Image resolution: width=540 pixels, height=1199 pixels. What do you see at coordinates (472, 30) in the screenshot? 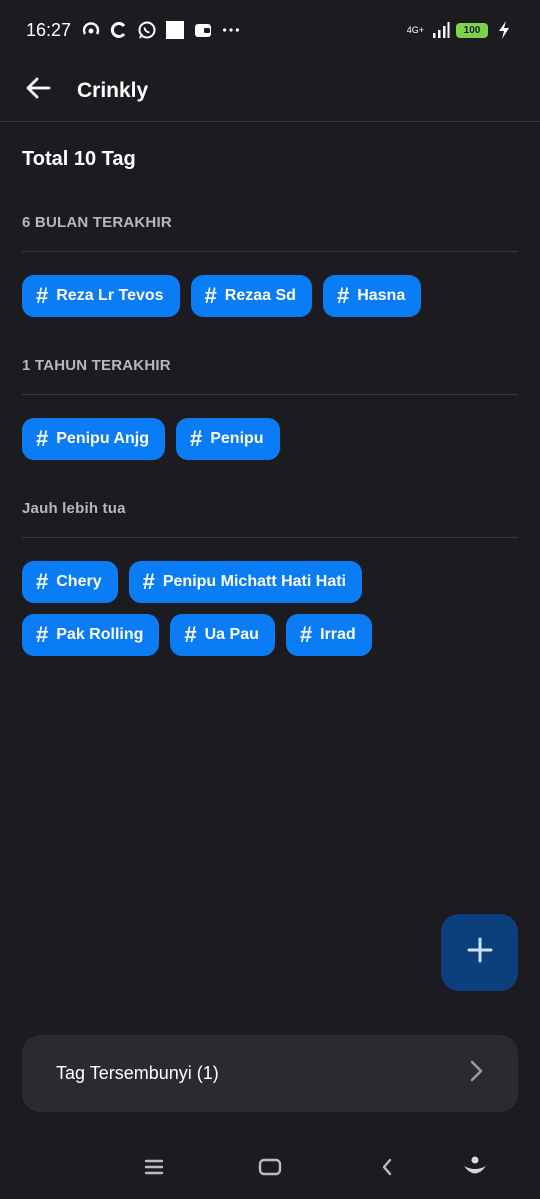
I see `battery-indicator: 100` at bounding box center [472, 30].